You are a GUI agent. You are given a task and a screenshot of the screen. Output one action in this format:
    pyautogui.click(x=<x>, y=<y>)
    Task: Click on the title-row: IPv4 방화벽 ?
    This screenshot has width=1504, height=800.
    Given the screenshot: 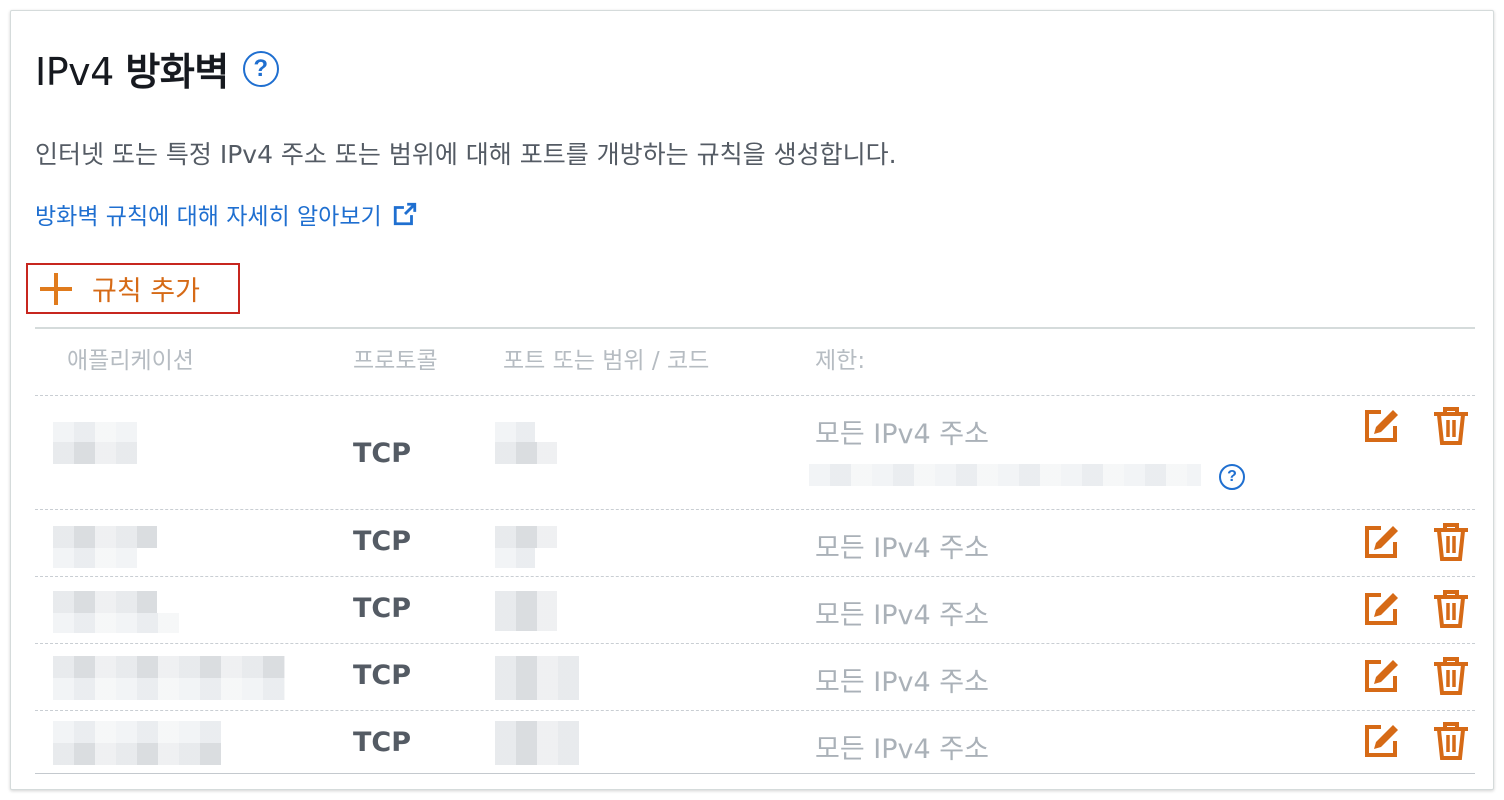 What is the action you would take?
    pyautogui.click(x=157, y=68)
    